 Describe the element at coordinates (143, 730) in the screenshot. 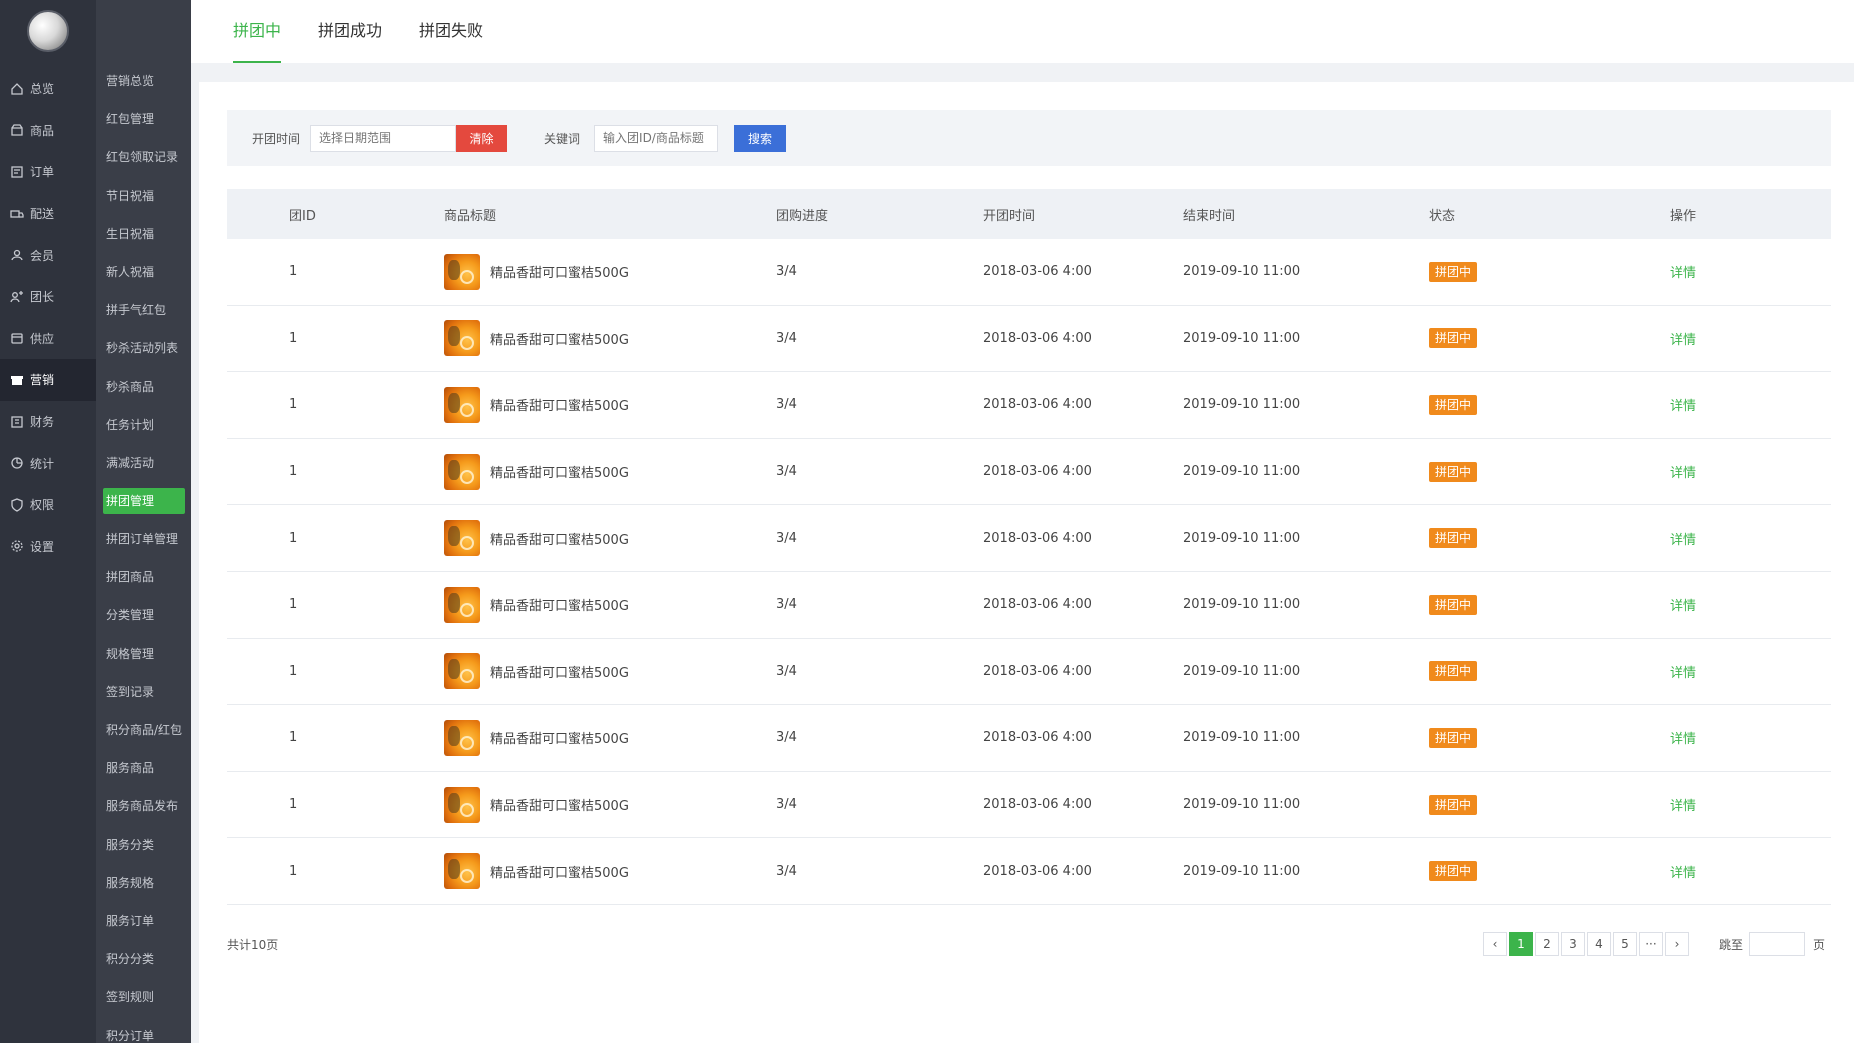

I see `nav2-item: 积分商品/红包` at that location.